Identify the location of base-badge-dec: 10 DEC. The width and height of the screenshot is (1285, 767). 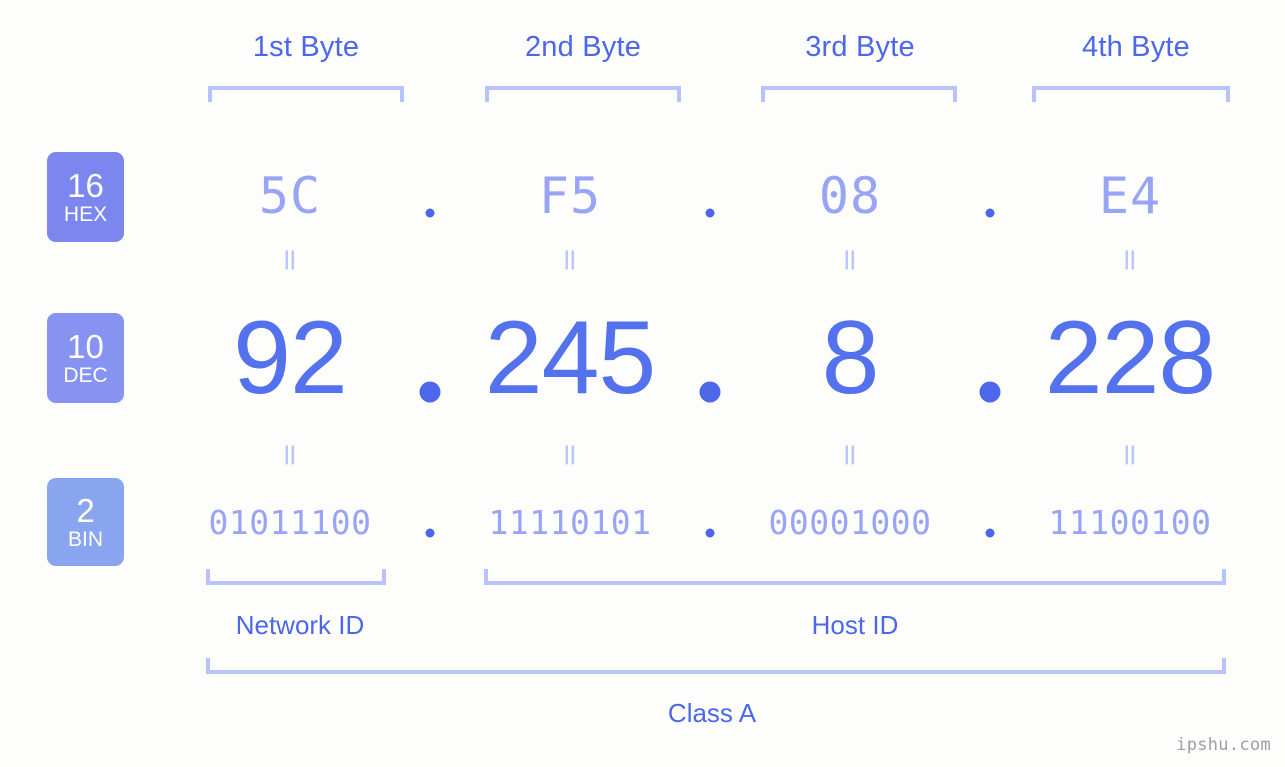
(85, 358).